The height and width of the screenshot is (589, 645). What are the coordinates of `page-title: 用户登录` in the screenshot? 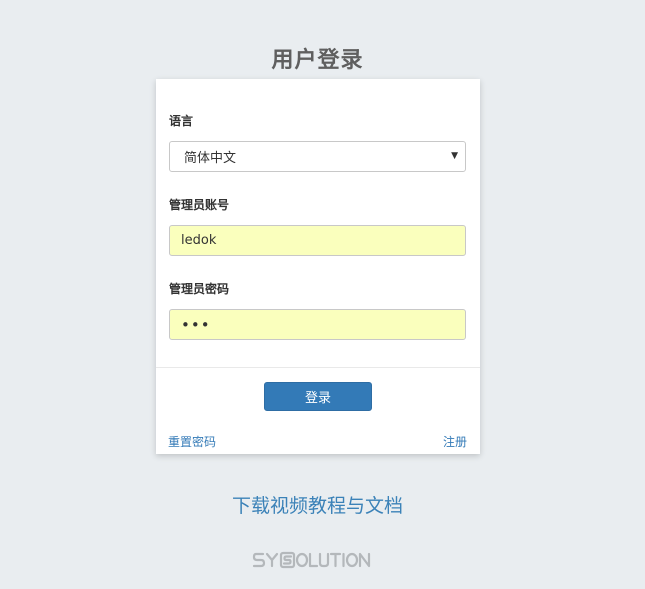 It's located at (317, 60).